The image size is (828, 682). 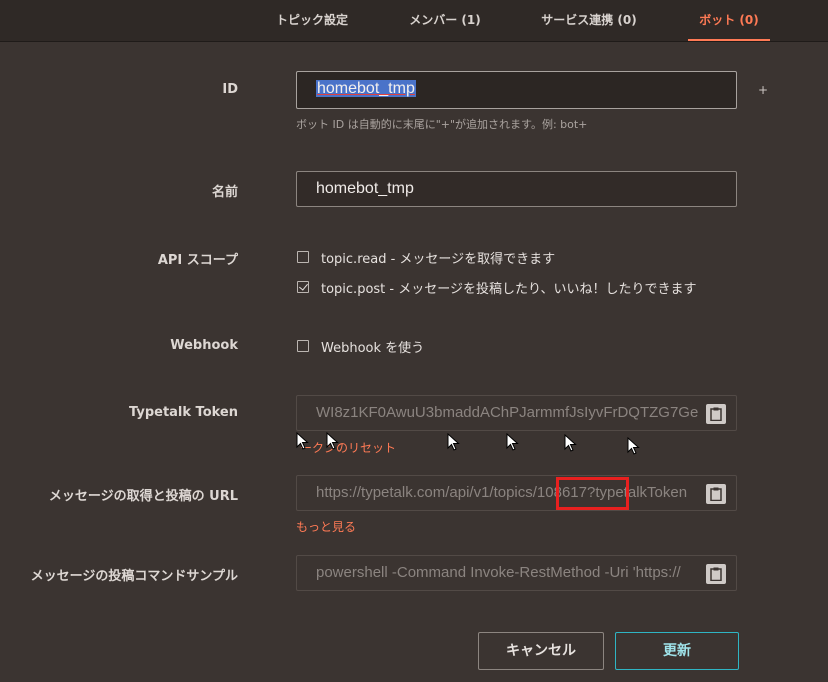 I want to click on tab-members: メンバー (1), so click(x=445, y=20).